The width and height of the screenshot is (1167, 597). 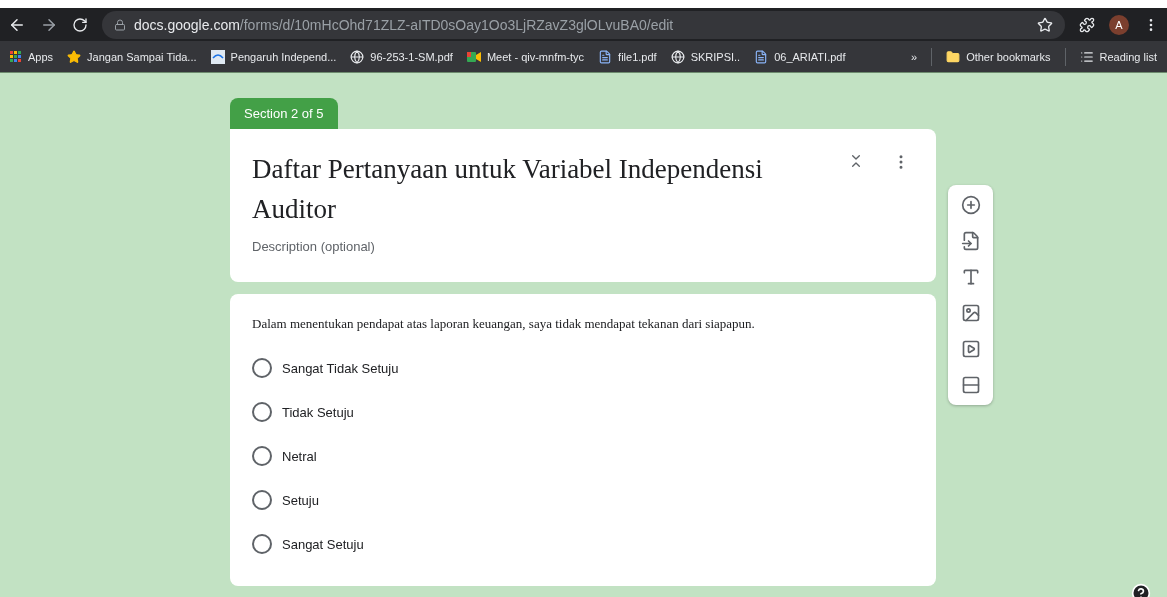 I want to click on option-label: Sangat Tidak Setuju, so click(x=340, y=368).